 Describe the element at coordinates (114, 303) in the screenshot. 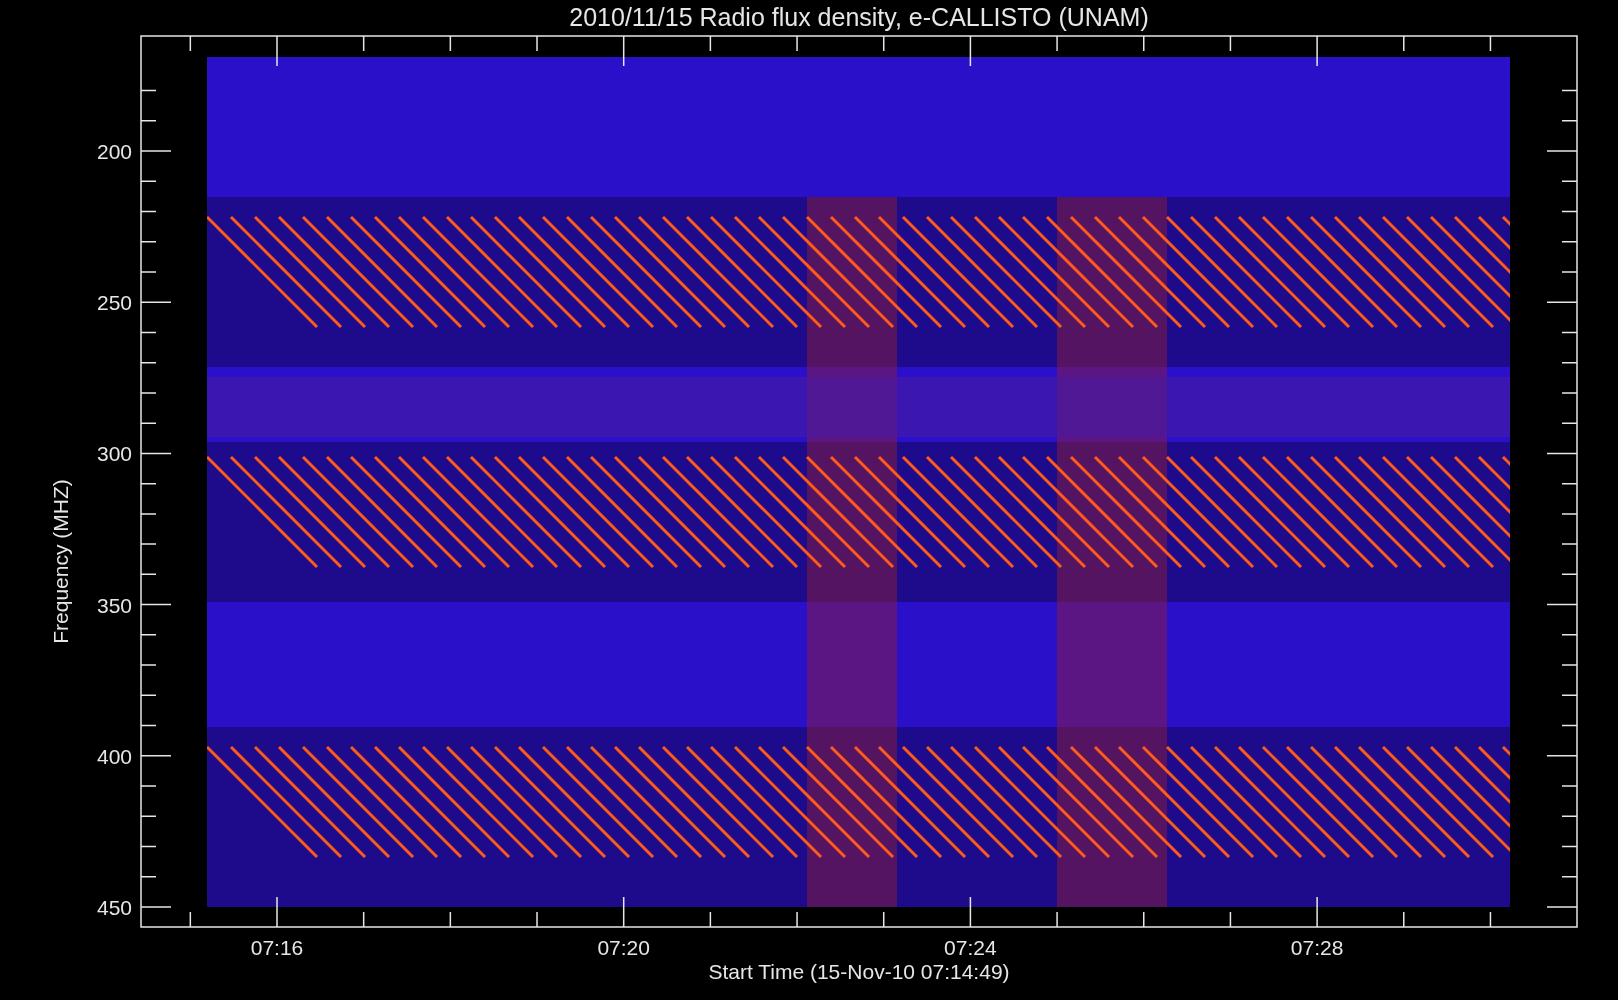

I see `axis-tick-label: 250` at that location.